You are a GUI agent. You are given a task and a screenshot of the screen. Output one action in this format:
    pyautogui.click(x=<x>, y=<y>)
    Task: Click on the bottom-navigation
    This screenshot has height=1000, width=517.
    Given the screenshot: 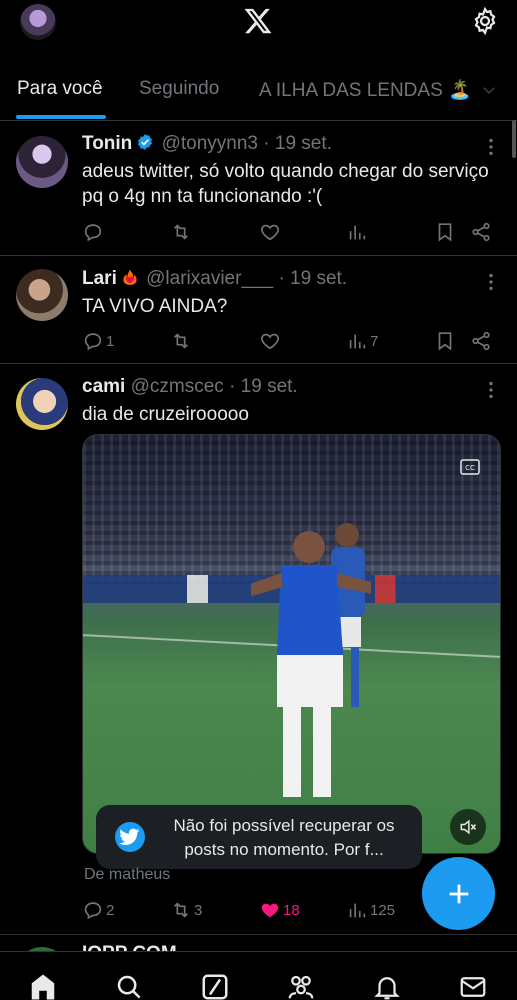 What is the action you would take?
    pyautogui.click(x=258, y=975)
    